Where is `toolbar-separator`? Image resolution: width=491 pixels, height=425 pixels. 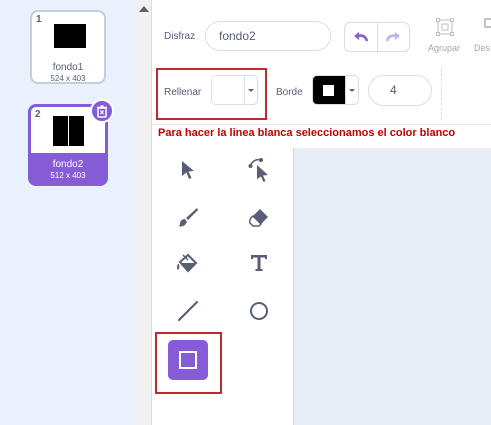
toolbar-separator is located at coordinates (441, 94).